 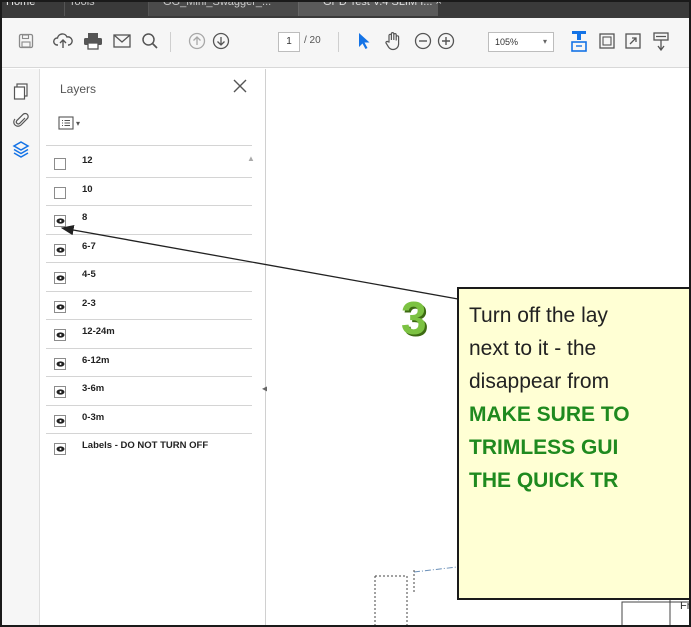 What do you see at coordinates (93, 417) in the screenshot?
I see `layer-label: 0-3m` at bounding box center [93, 417].